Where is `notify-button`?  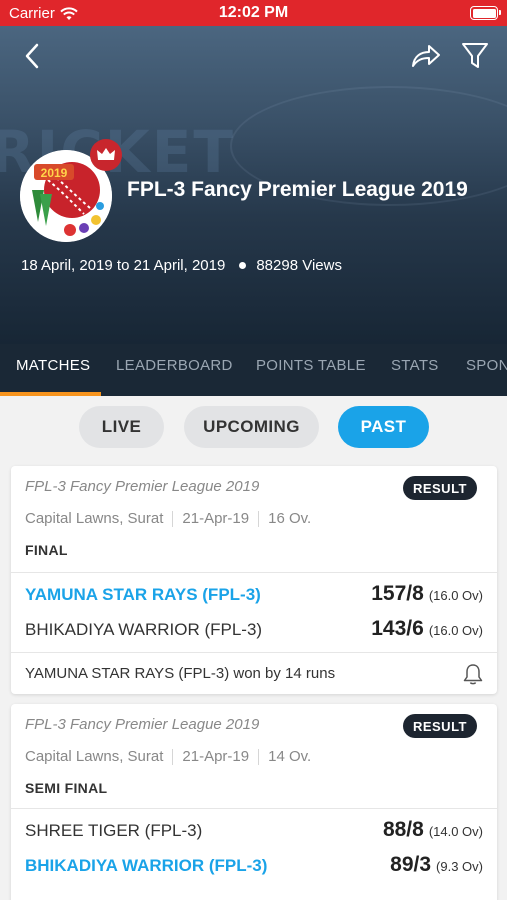
notify-button is located at coordinates (473, 674).